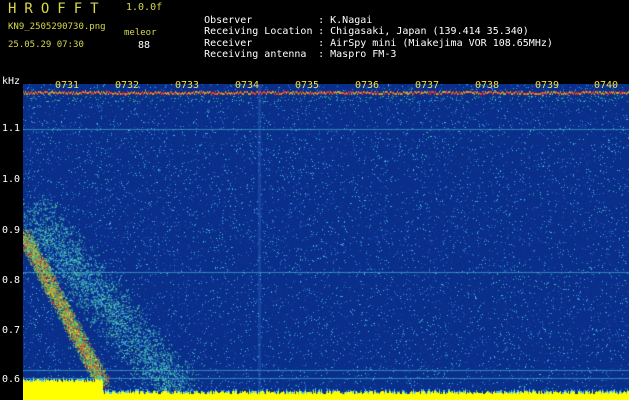 The image size is (629, 400). Describe the element at coordinates (67, 85) in the screenshot. I see `time-tick-label: 0731` at that location.